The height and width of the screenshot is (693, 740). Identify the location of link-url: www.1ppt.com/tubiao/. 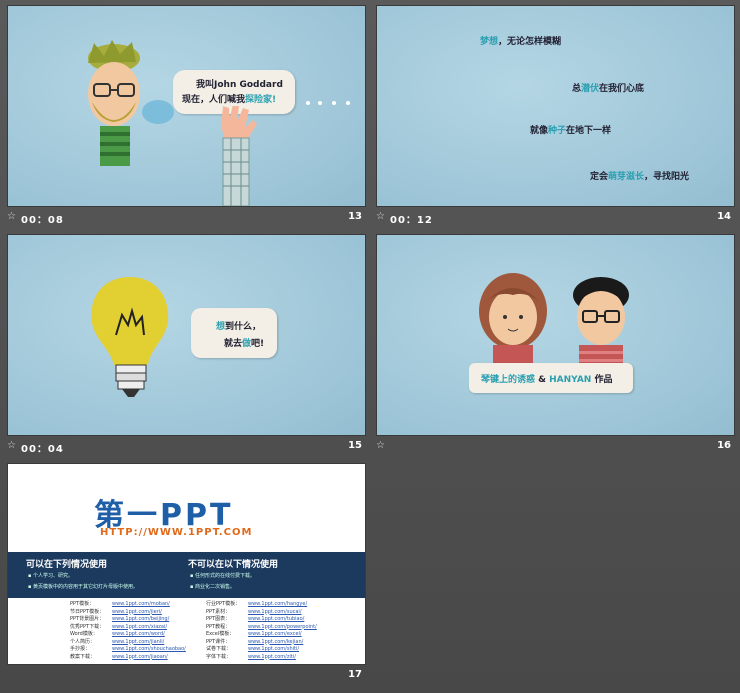
(276, 619).